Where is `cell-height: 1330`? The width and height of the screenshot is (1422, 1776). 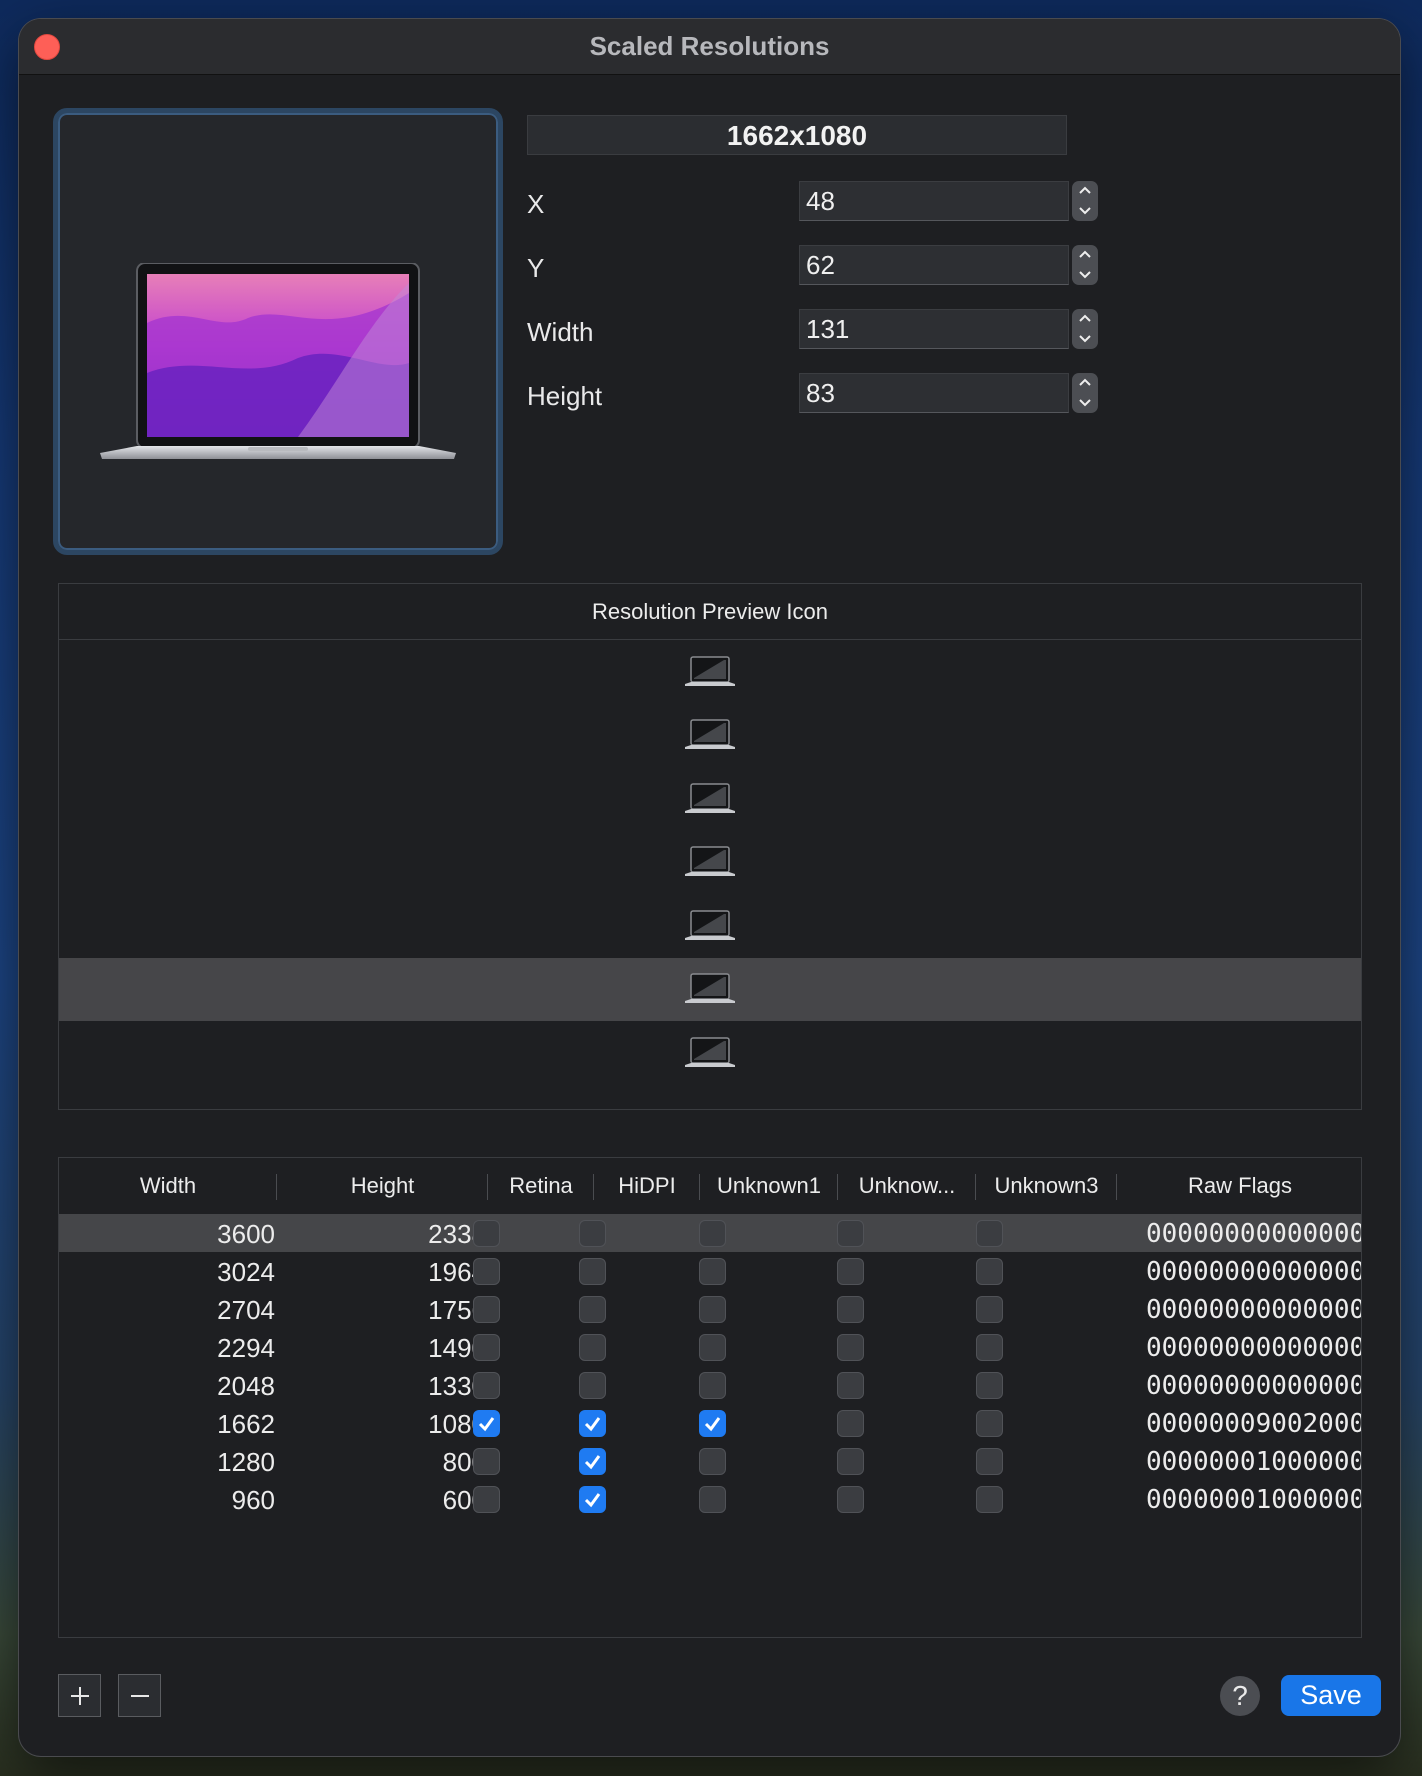 cell-height: 1330 is located at coordinates (457, 1386).